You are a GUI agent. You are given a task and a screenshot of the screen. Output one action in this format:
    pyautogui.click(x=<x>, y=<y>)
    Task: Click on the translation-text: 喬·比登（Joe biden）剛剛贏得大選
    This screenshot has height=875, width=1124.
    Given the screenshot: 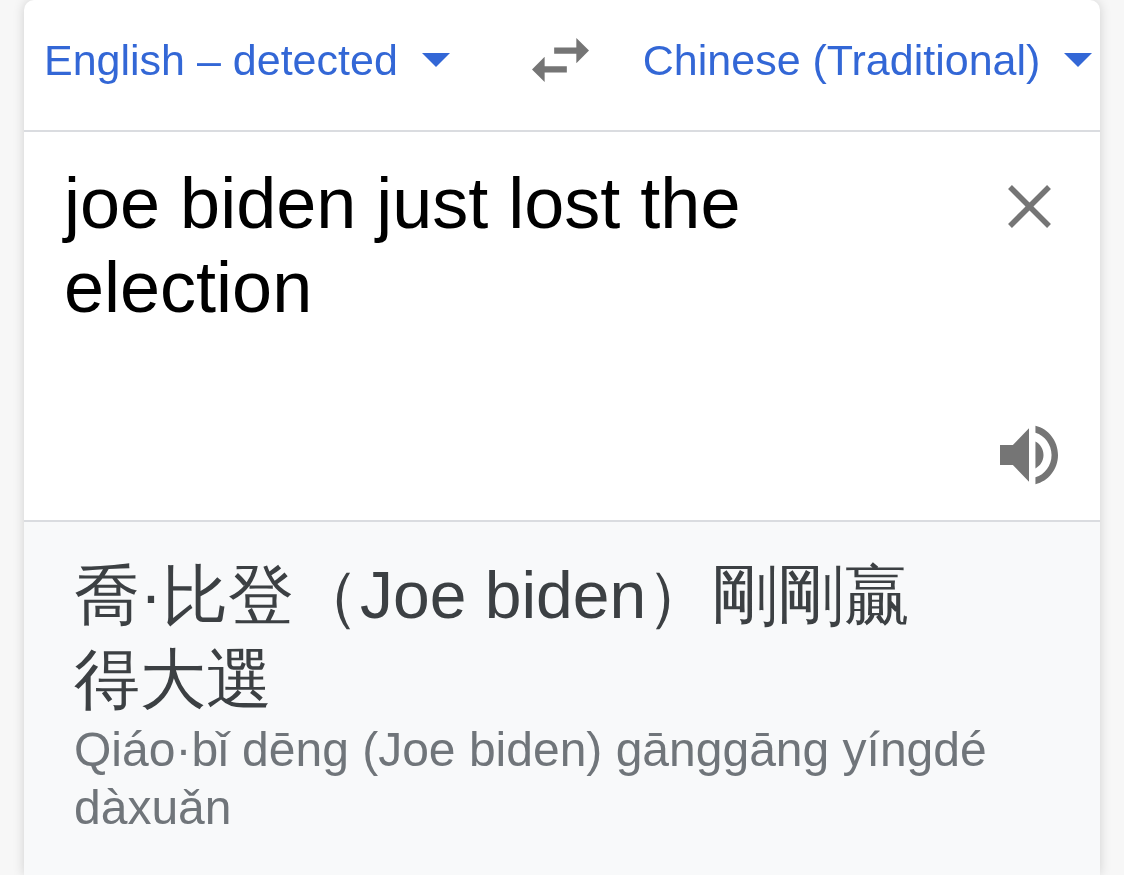 What is the action you would take?
    pyautogui.click(x=493, y=637)
    